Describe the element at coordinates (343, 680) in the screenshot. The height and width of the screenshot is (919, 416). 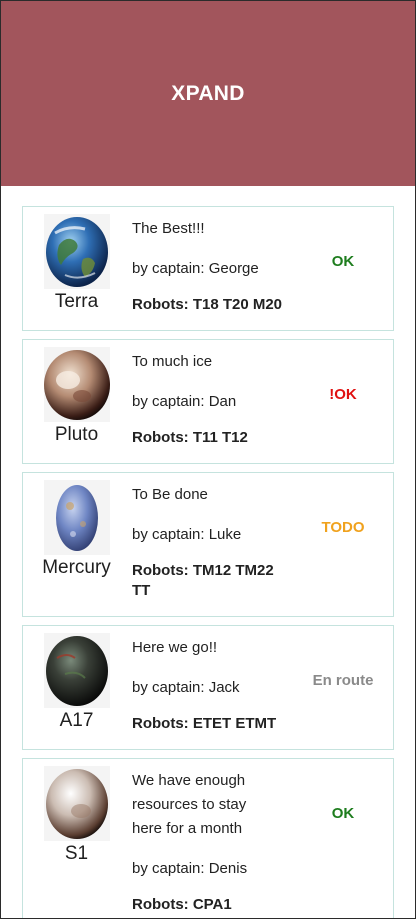
I see `status-badge: En route` at that location.